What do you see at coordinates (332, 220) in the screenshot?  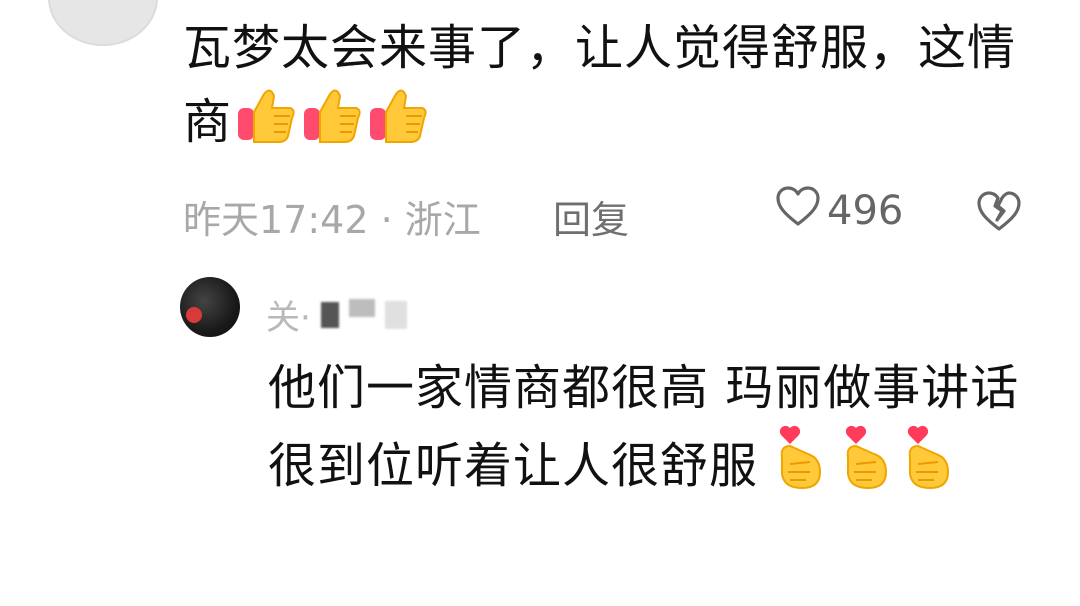 I see `comment-time-location: 昨天17:42 · 浙江` at bounding box center [332, 220].